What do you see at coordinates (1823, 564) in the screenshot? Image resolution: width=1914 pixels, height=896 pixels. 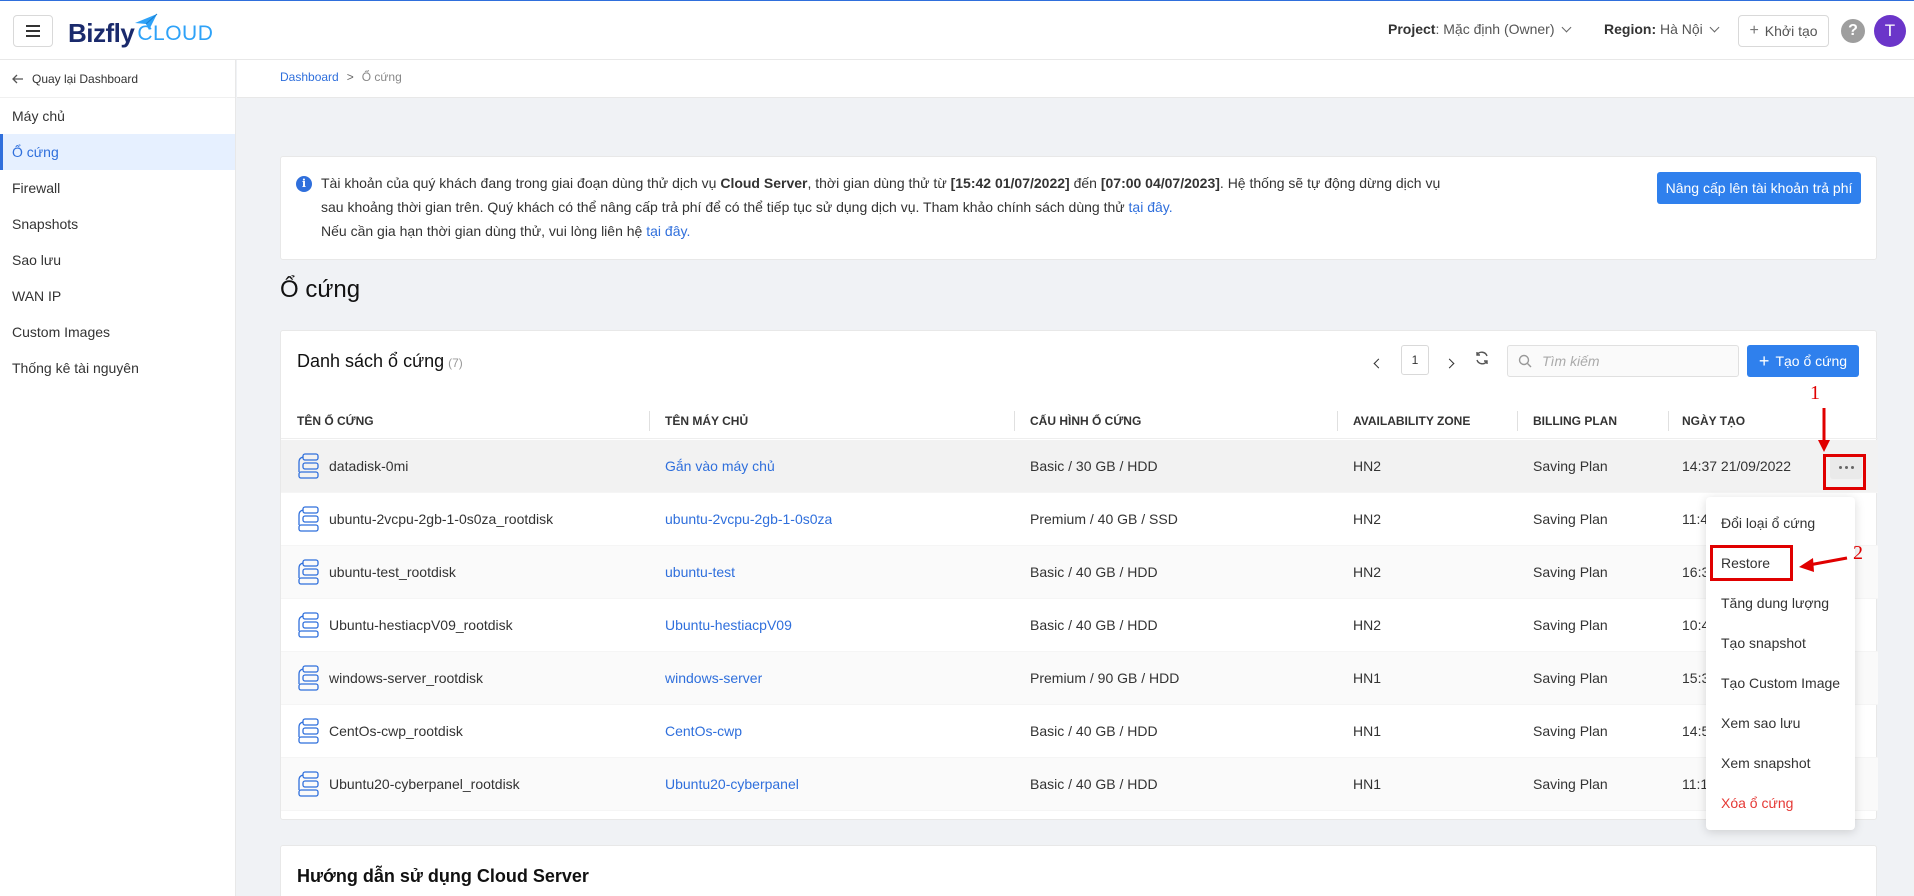 I see `annotation-arrow-left` at bounding box center [1823, 564].